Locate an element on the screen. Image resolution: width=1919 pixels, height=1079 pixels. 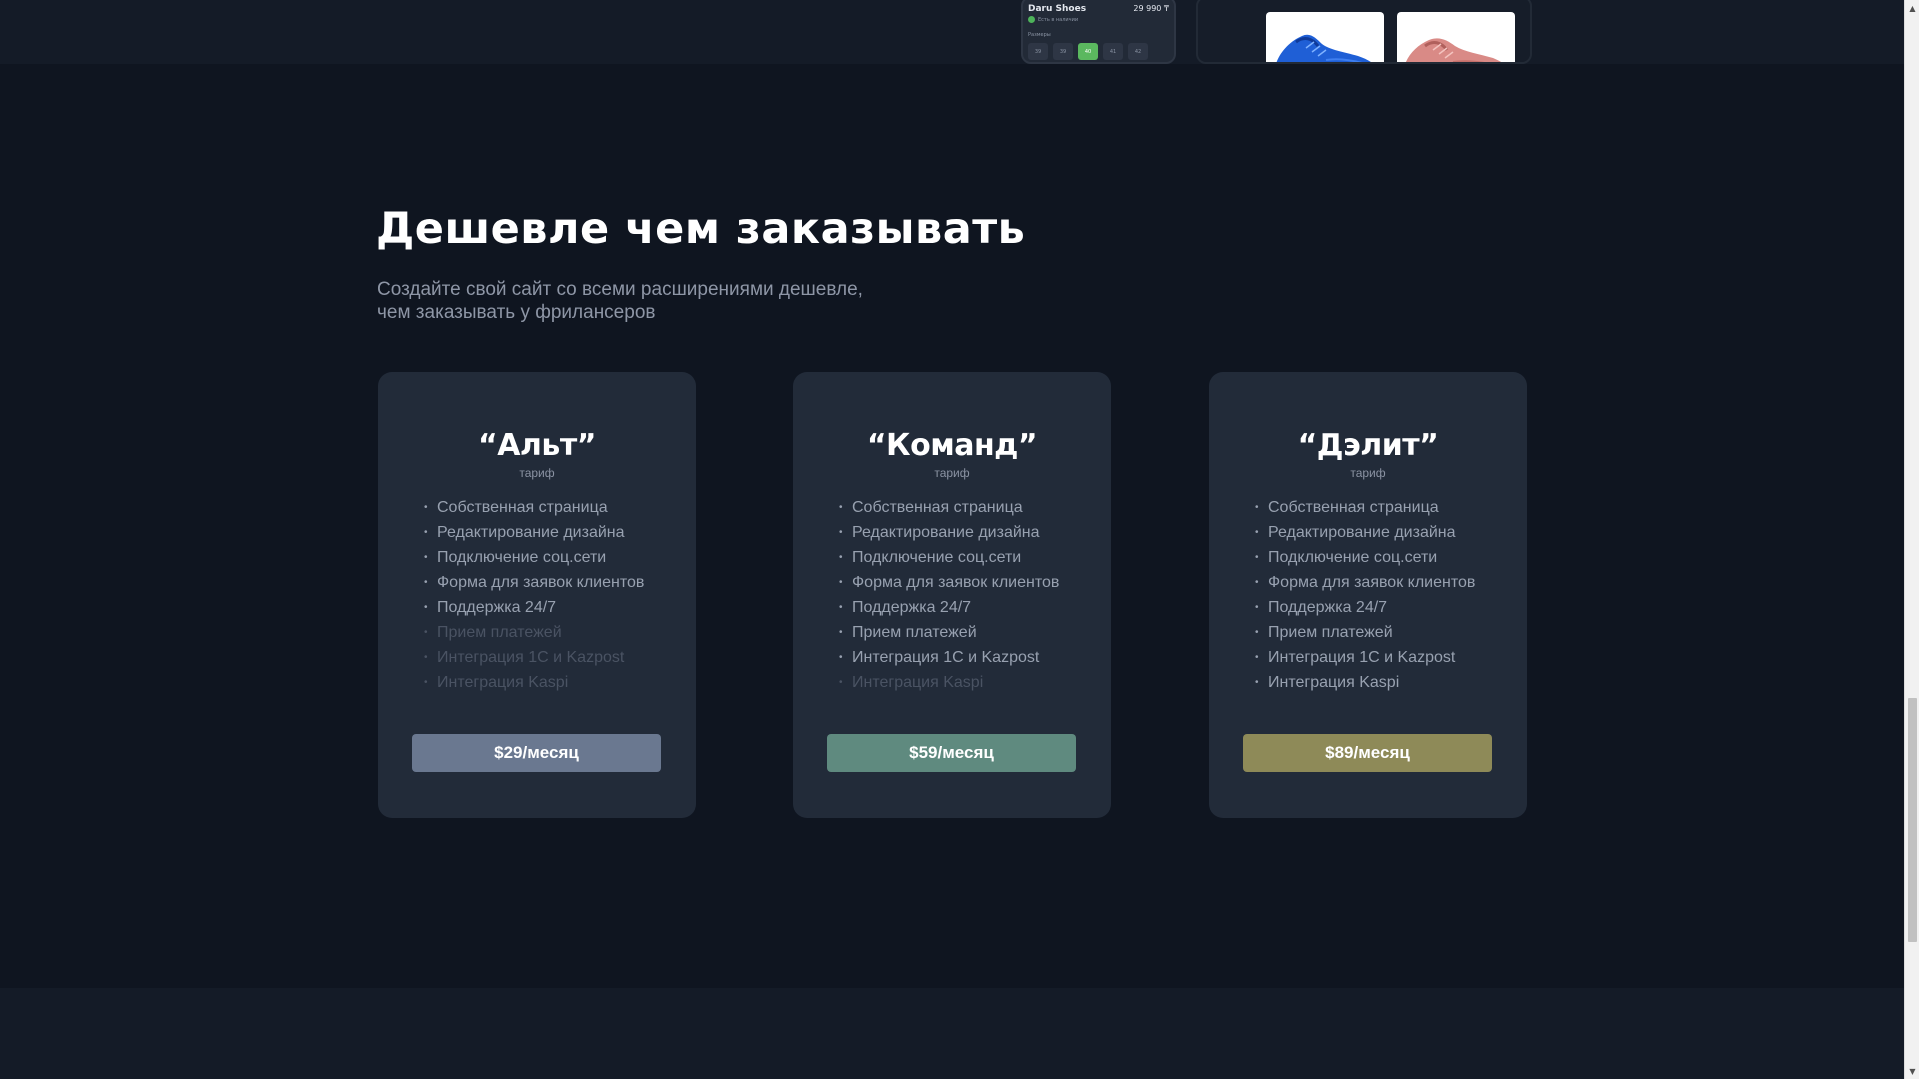
product-grid-preview is located at coordinates (1364, 32).